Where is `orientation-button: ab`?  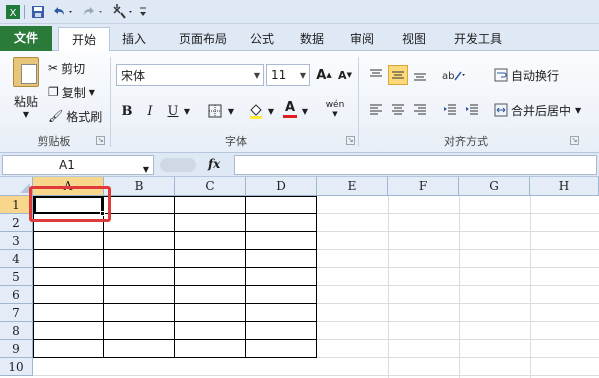 orientation-button: ab is located at coordinates (454, 75).